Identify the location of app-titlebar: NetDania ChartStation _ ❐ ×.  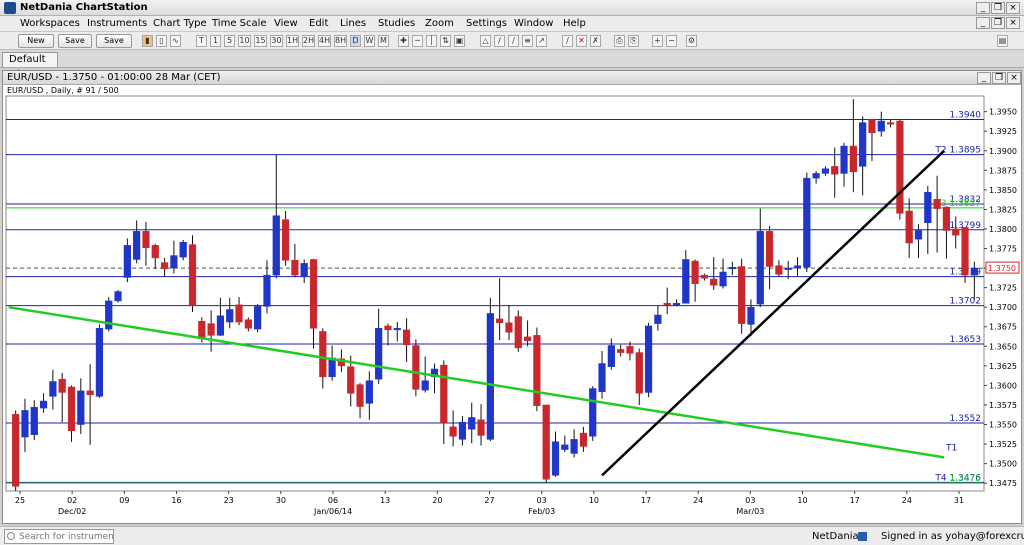
(512, 8).